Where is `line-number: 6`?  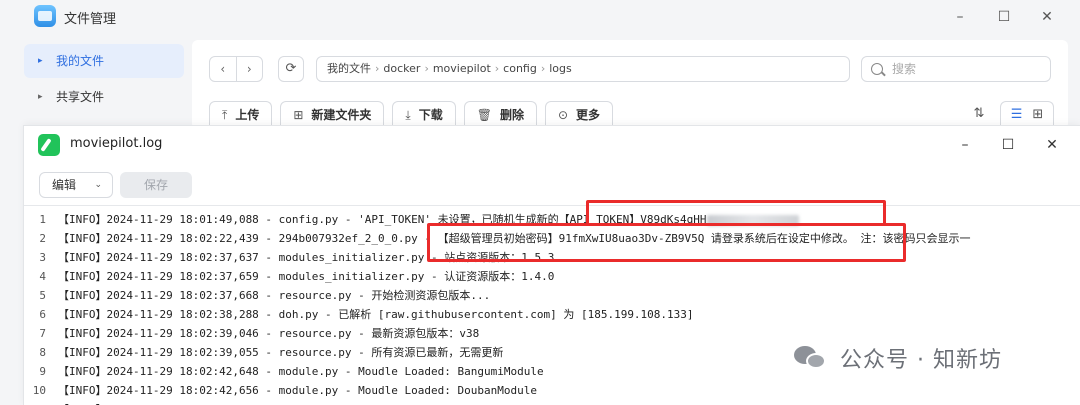 line-number: 6 is located at coordinates (42, 314).